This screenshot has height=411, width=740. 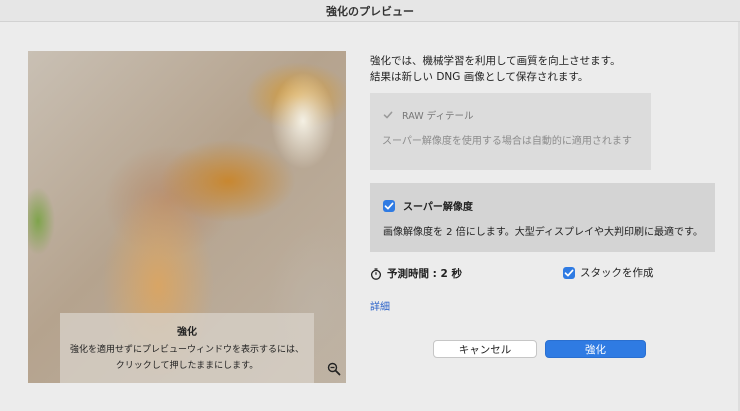 I want to click on preview-tip-line-1: 強化を適用せずにプレビューウィンドウを表示するには、, so click(x=186, y=350).